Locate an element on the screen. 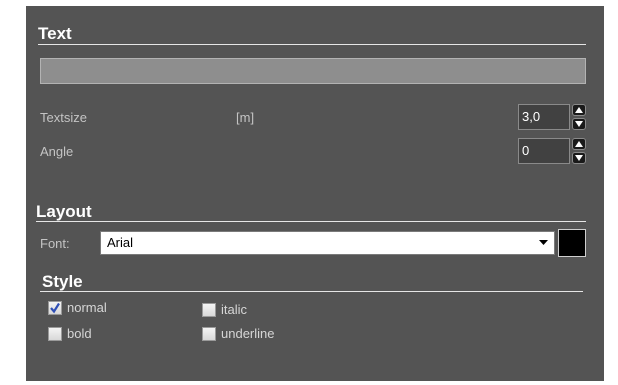  font-label: Font: is located at coordinates (55, 243).